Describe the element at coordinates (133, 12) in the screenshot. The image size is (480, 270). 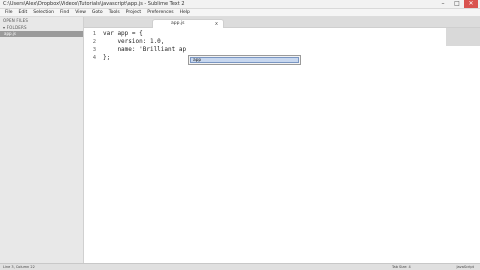
I see `menu-project: Project` at that location.